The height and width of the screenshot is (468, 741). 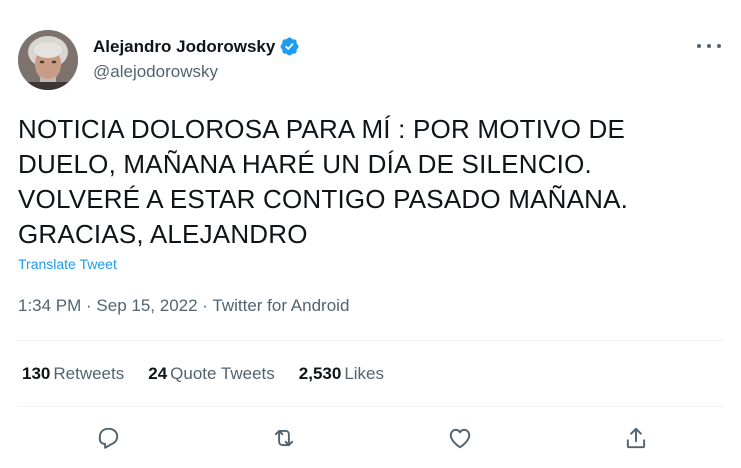 I want to click on share-icon, so click(x=636, y=438).